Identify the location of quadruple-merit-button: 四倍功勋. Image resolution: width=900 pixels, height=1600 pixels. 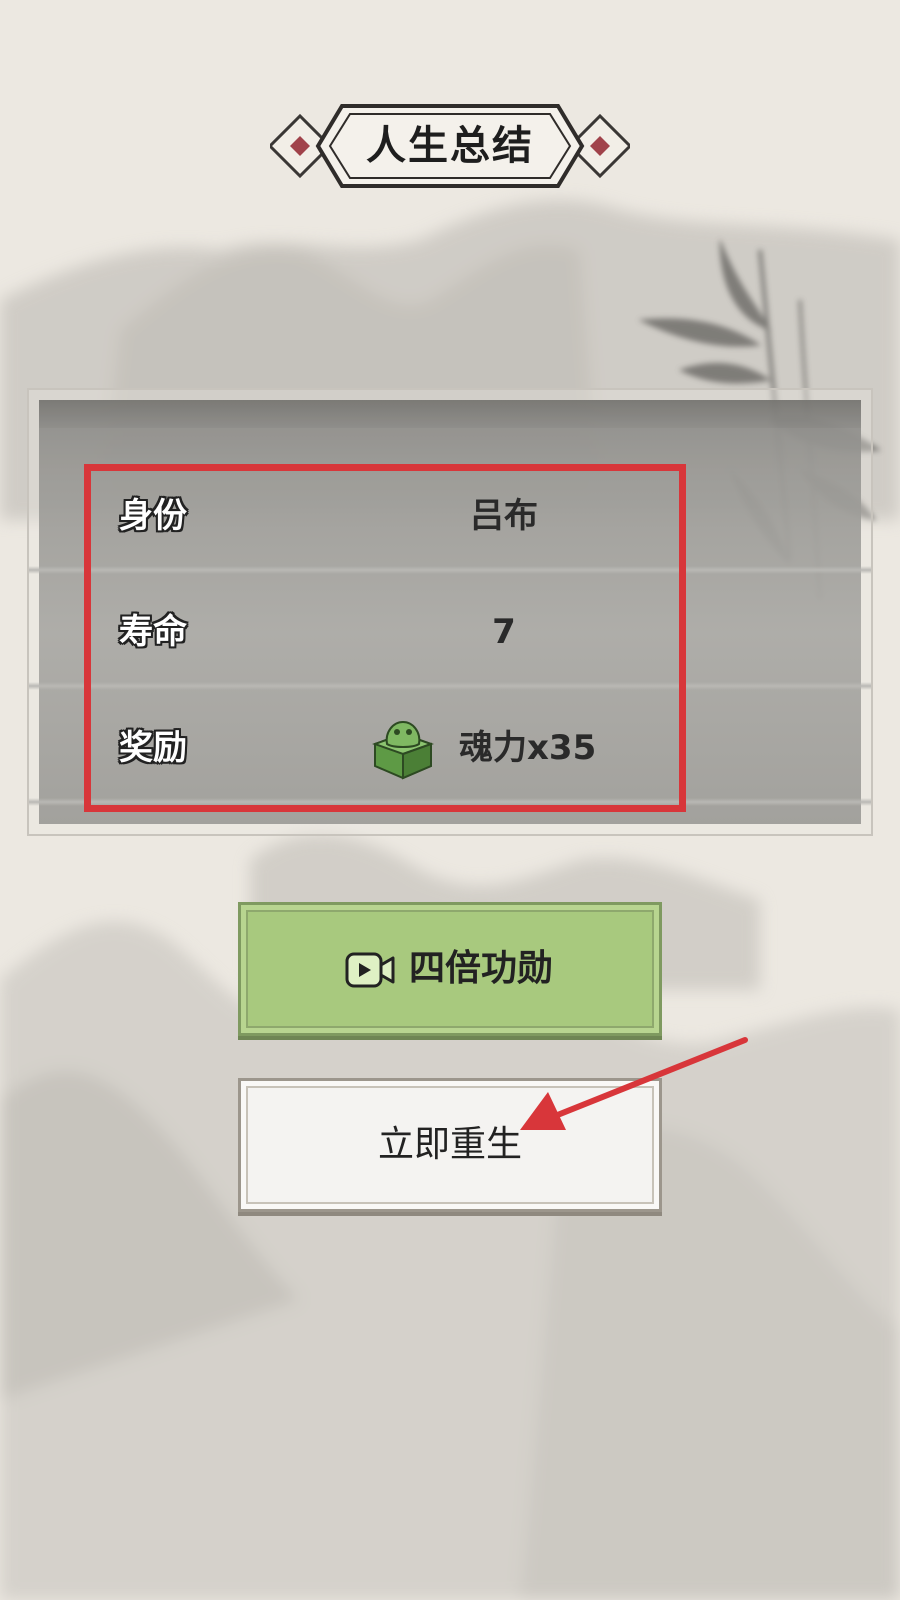
(450, 969).